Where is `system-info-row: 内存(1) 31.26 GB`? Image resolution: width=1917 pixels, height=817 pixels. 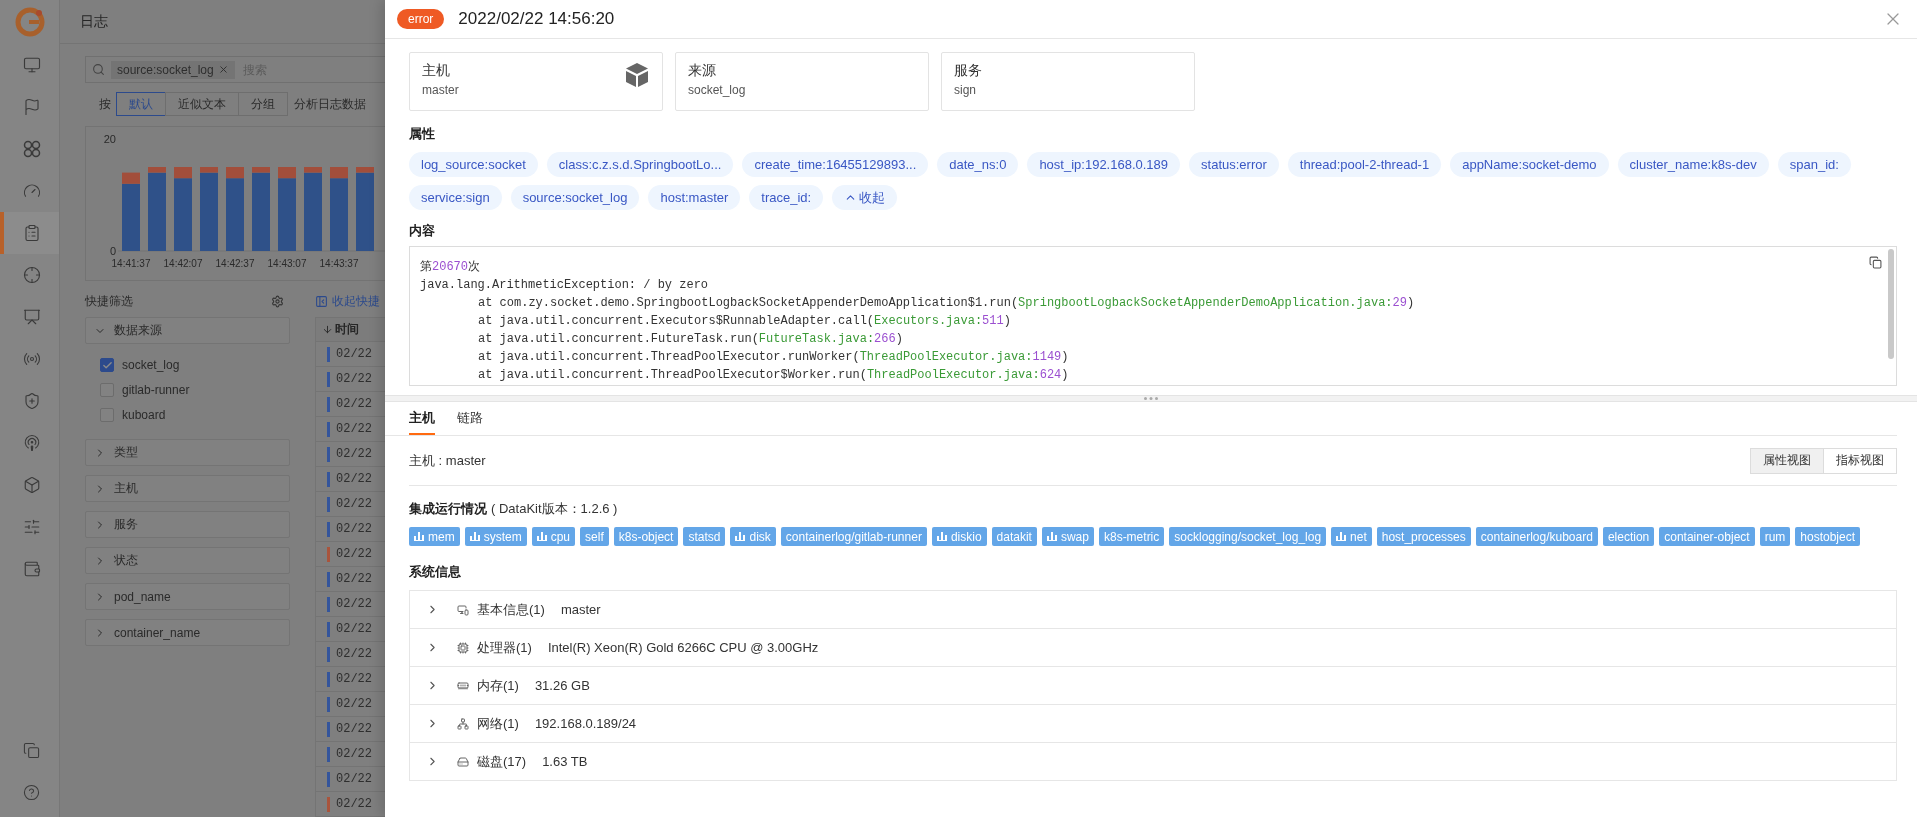
system-info-row: 内存(1) 31.26 GB is located at coordinates (1153, 686).